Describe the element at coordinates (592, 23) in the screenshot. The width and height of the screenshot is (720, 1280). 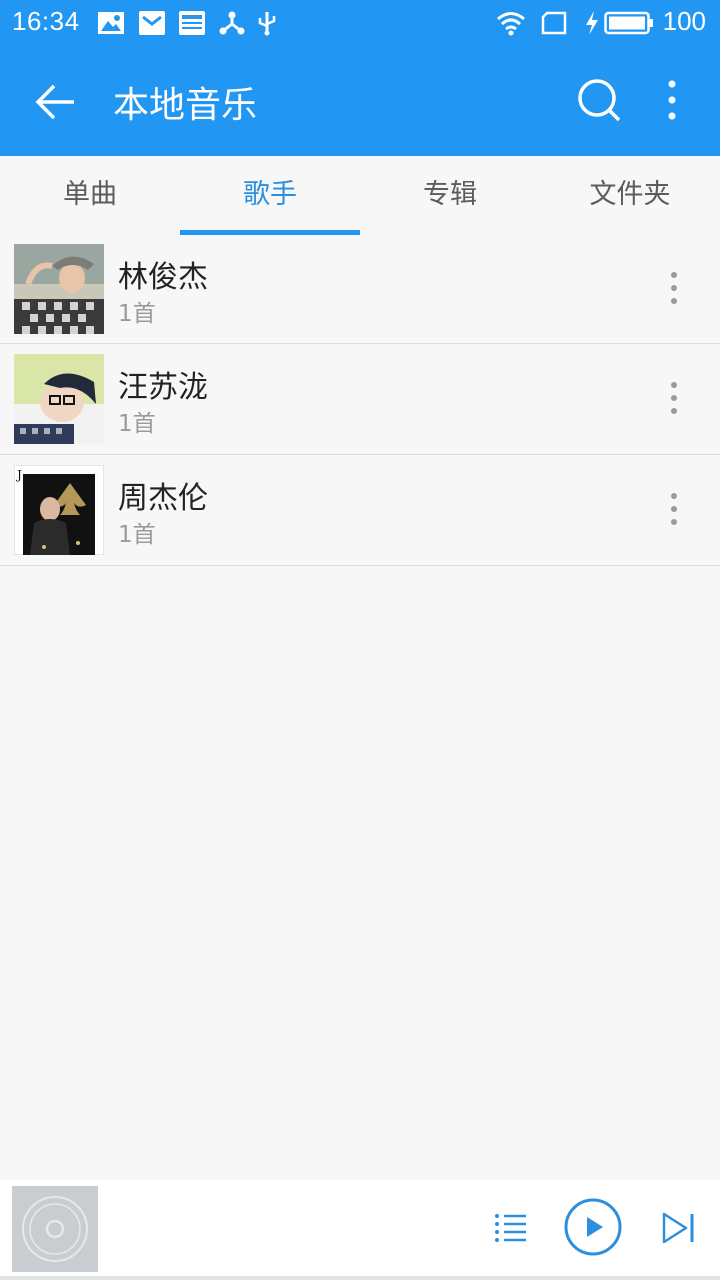
I see `charging-icon` at that location.